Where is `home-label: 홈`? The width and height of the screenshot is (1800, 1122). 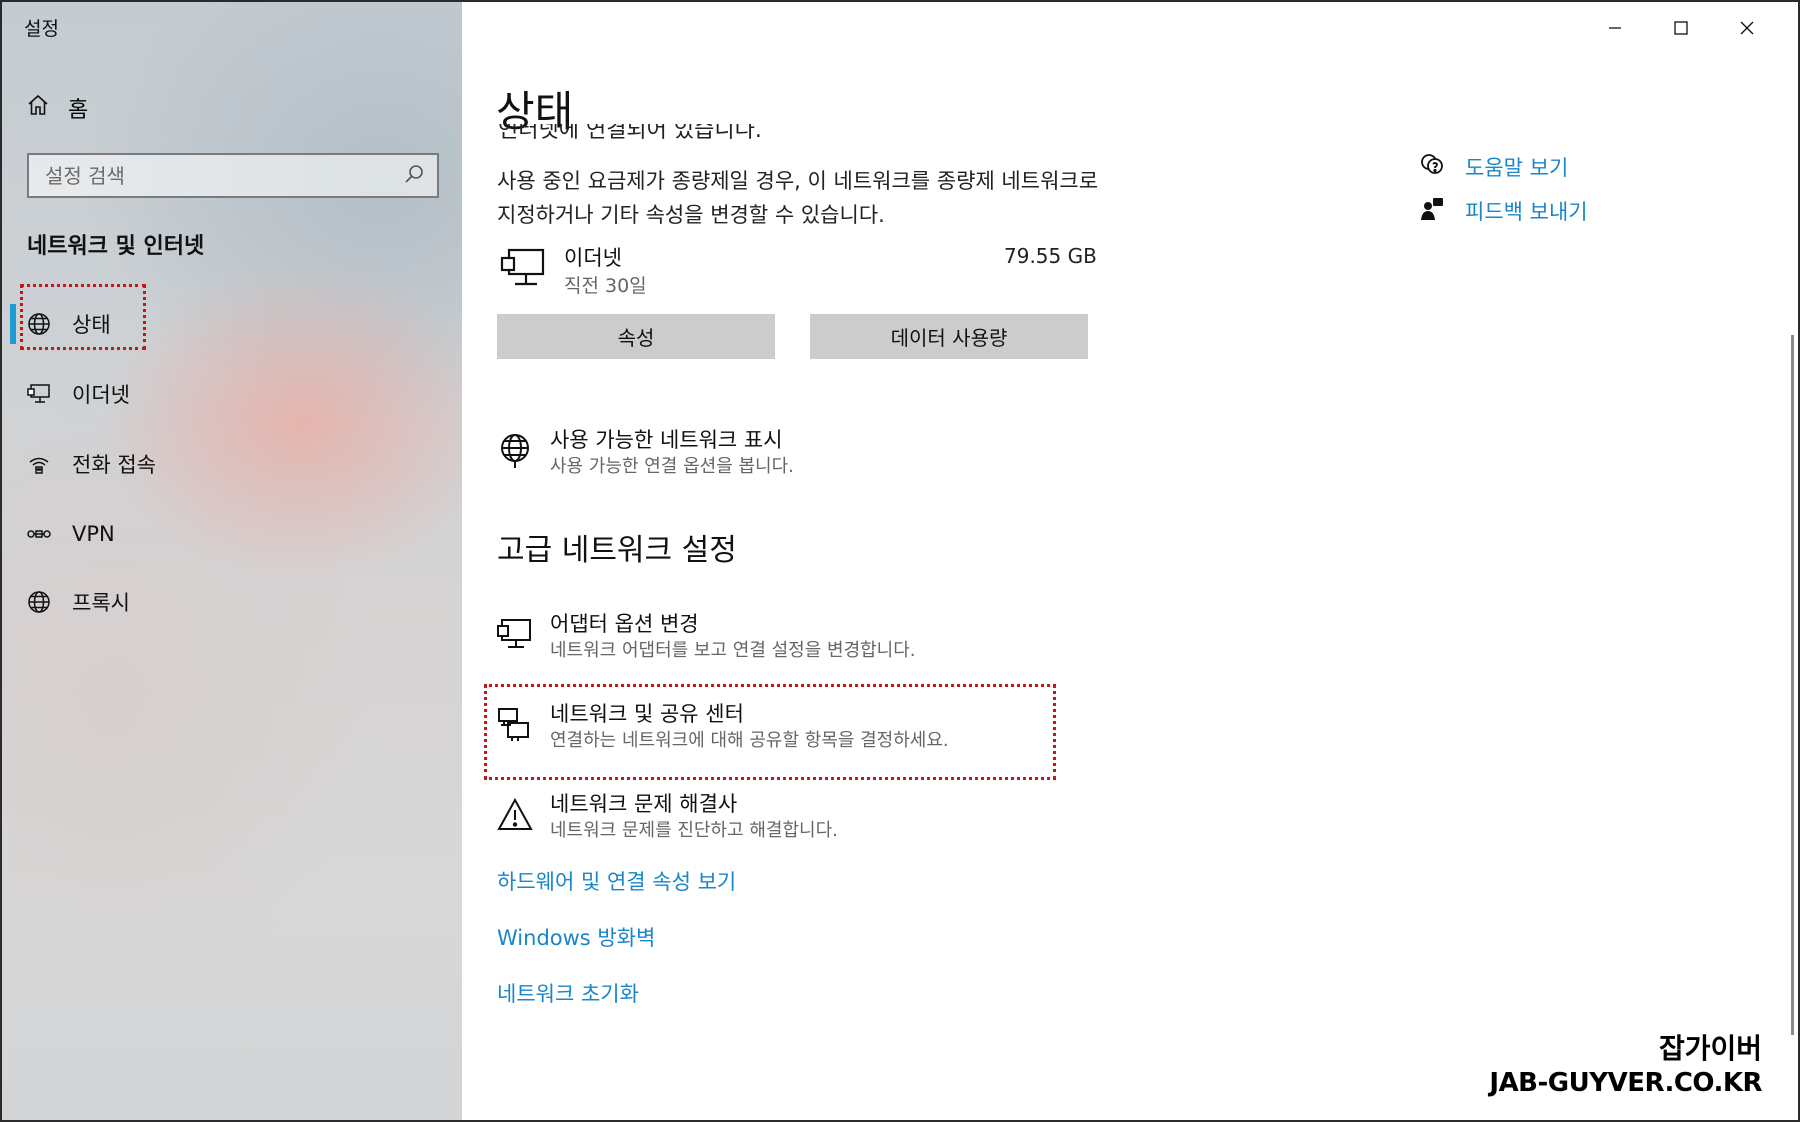
home-label: 홈 is located at coordinates (78, 110).